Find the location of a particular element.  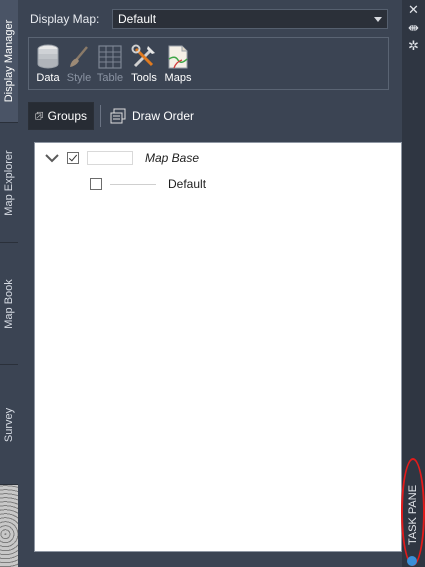

tab-groups-label: Groups is located at coordinates (67, 116).